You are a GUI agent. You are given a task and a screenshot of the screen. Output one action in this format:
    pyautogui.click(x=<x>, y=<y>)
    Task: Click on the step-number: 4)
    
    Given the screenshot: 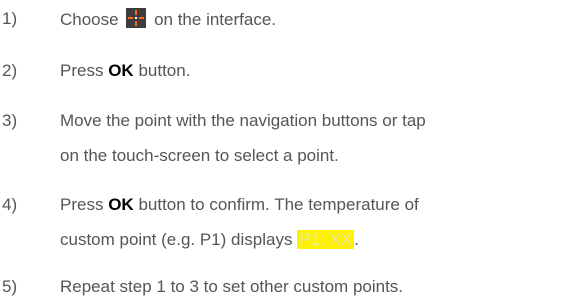 What is the action you would take?
    pyautogui.click(x=10, y=204)
    